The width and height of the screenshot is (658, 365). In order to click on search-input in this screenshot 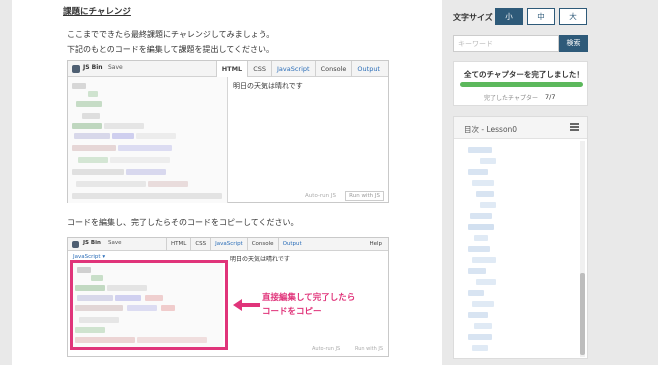, I will do `click(506, 43)`.